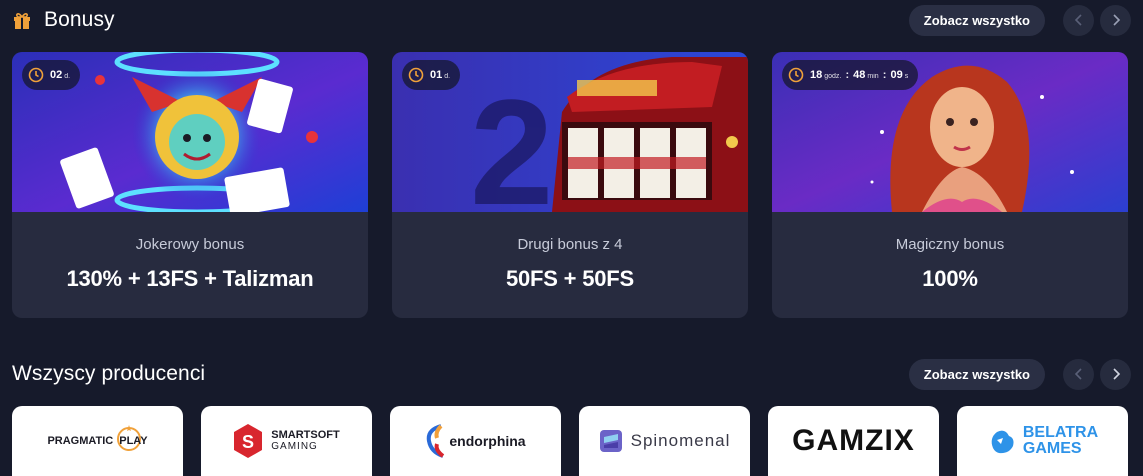 The image size is (1143, 476). Describe the element at coordinates (511, 140) in the screenshot. I see `bonus-image-number: 2` at that location.